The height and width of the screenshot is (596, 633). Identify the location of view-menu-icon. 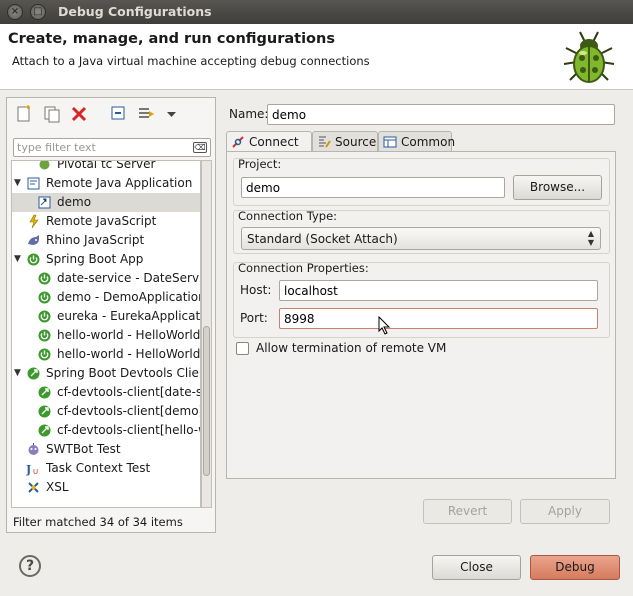
(172, 114).